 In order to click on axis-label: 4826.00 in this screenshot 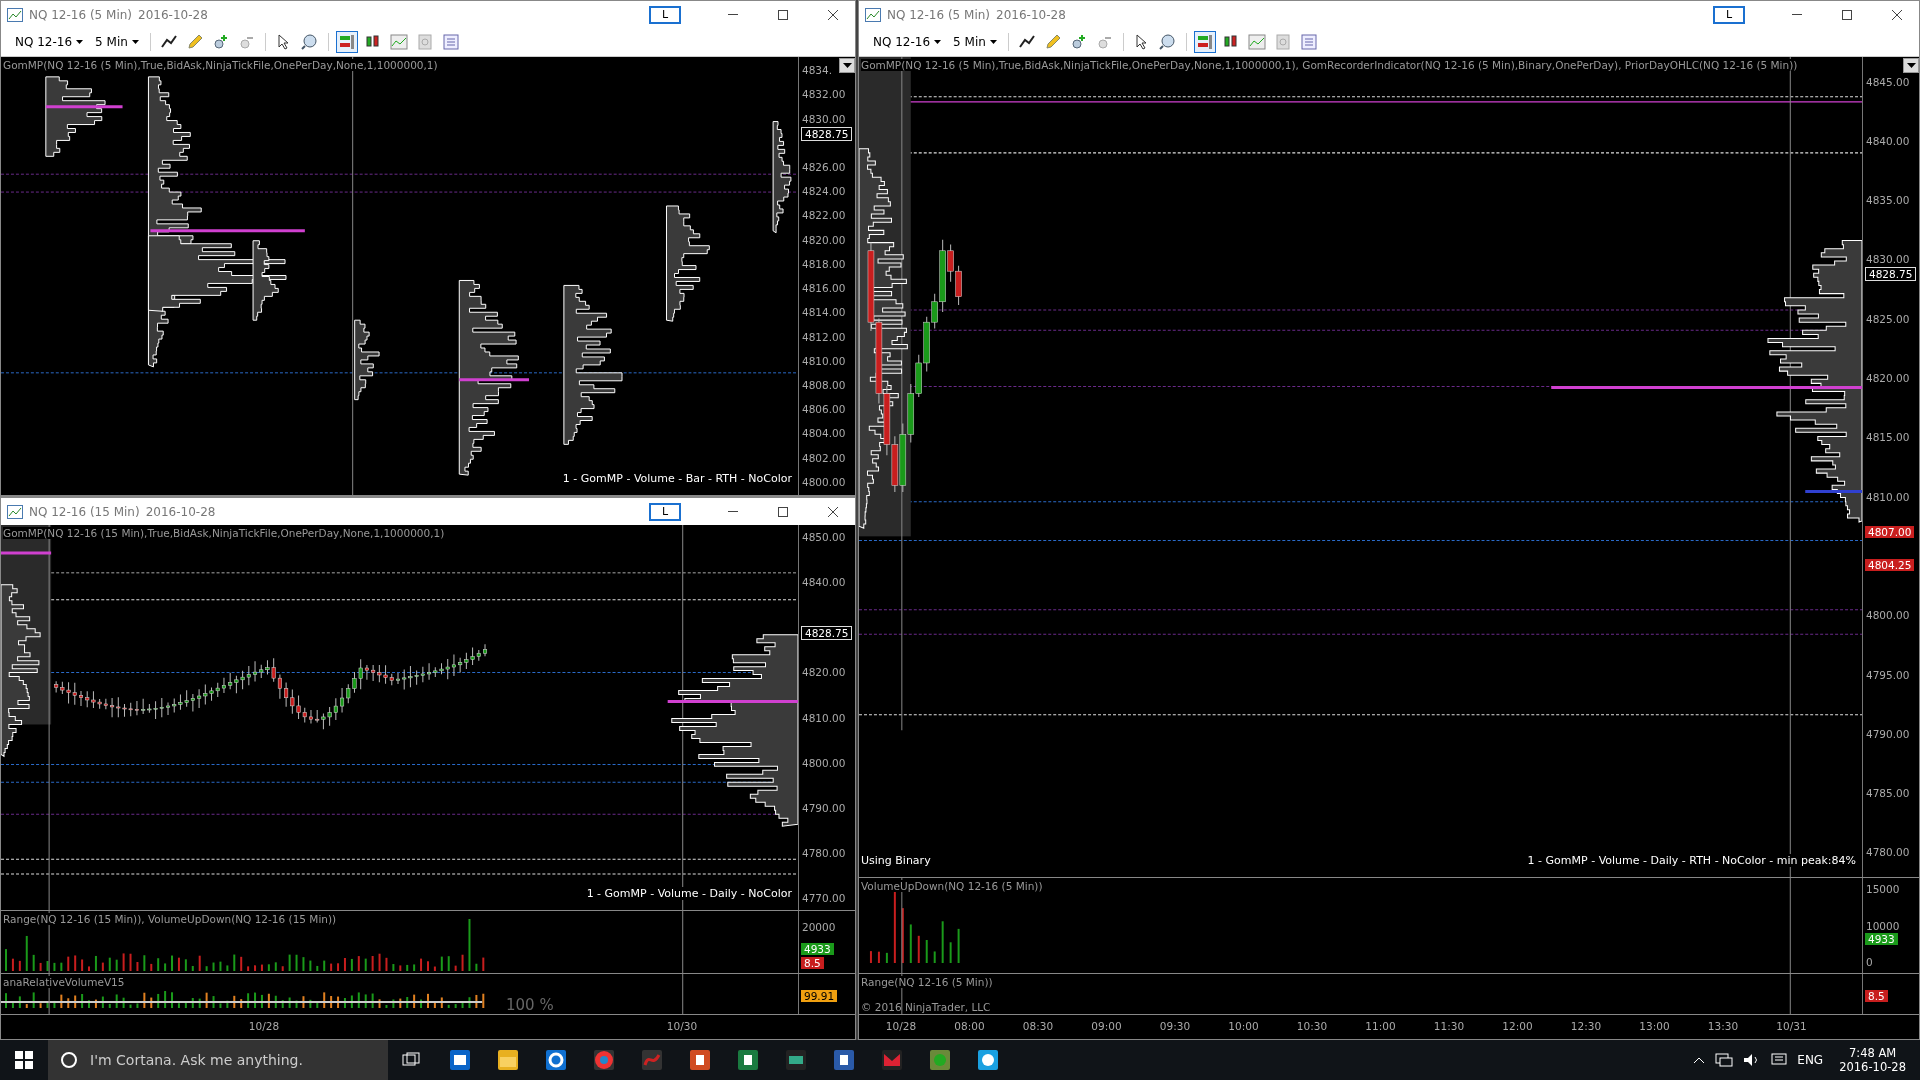, I will do `click(824, 167)`.